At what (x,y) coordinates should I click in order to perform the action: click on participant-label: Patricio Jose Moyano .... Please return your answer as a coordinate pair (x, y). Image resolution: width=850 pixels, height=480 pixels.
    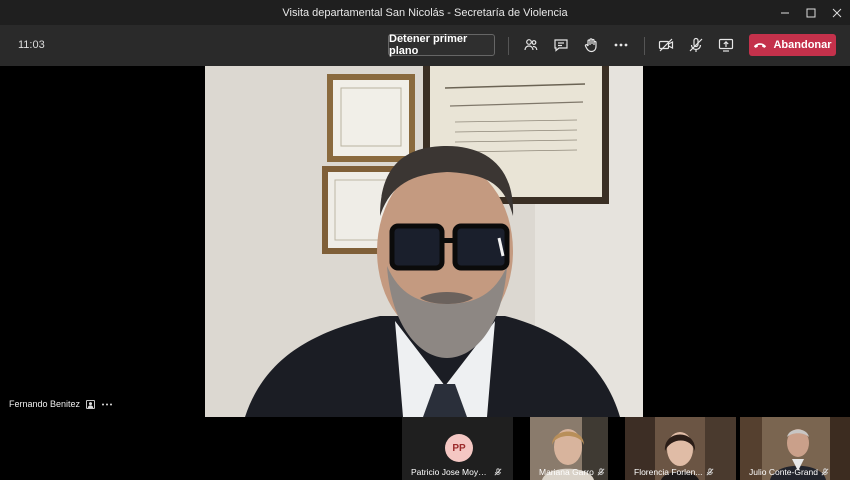
    Looking at the image, I should click on (457, 472).